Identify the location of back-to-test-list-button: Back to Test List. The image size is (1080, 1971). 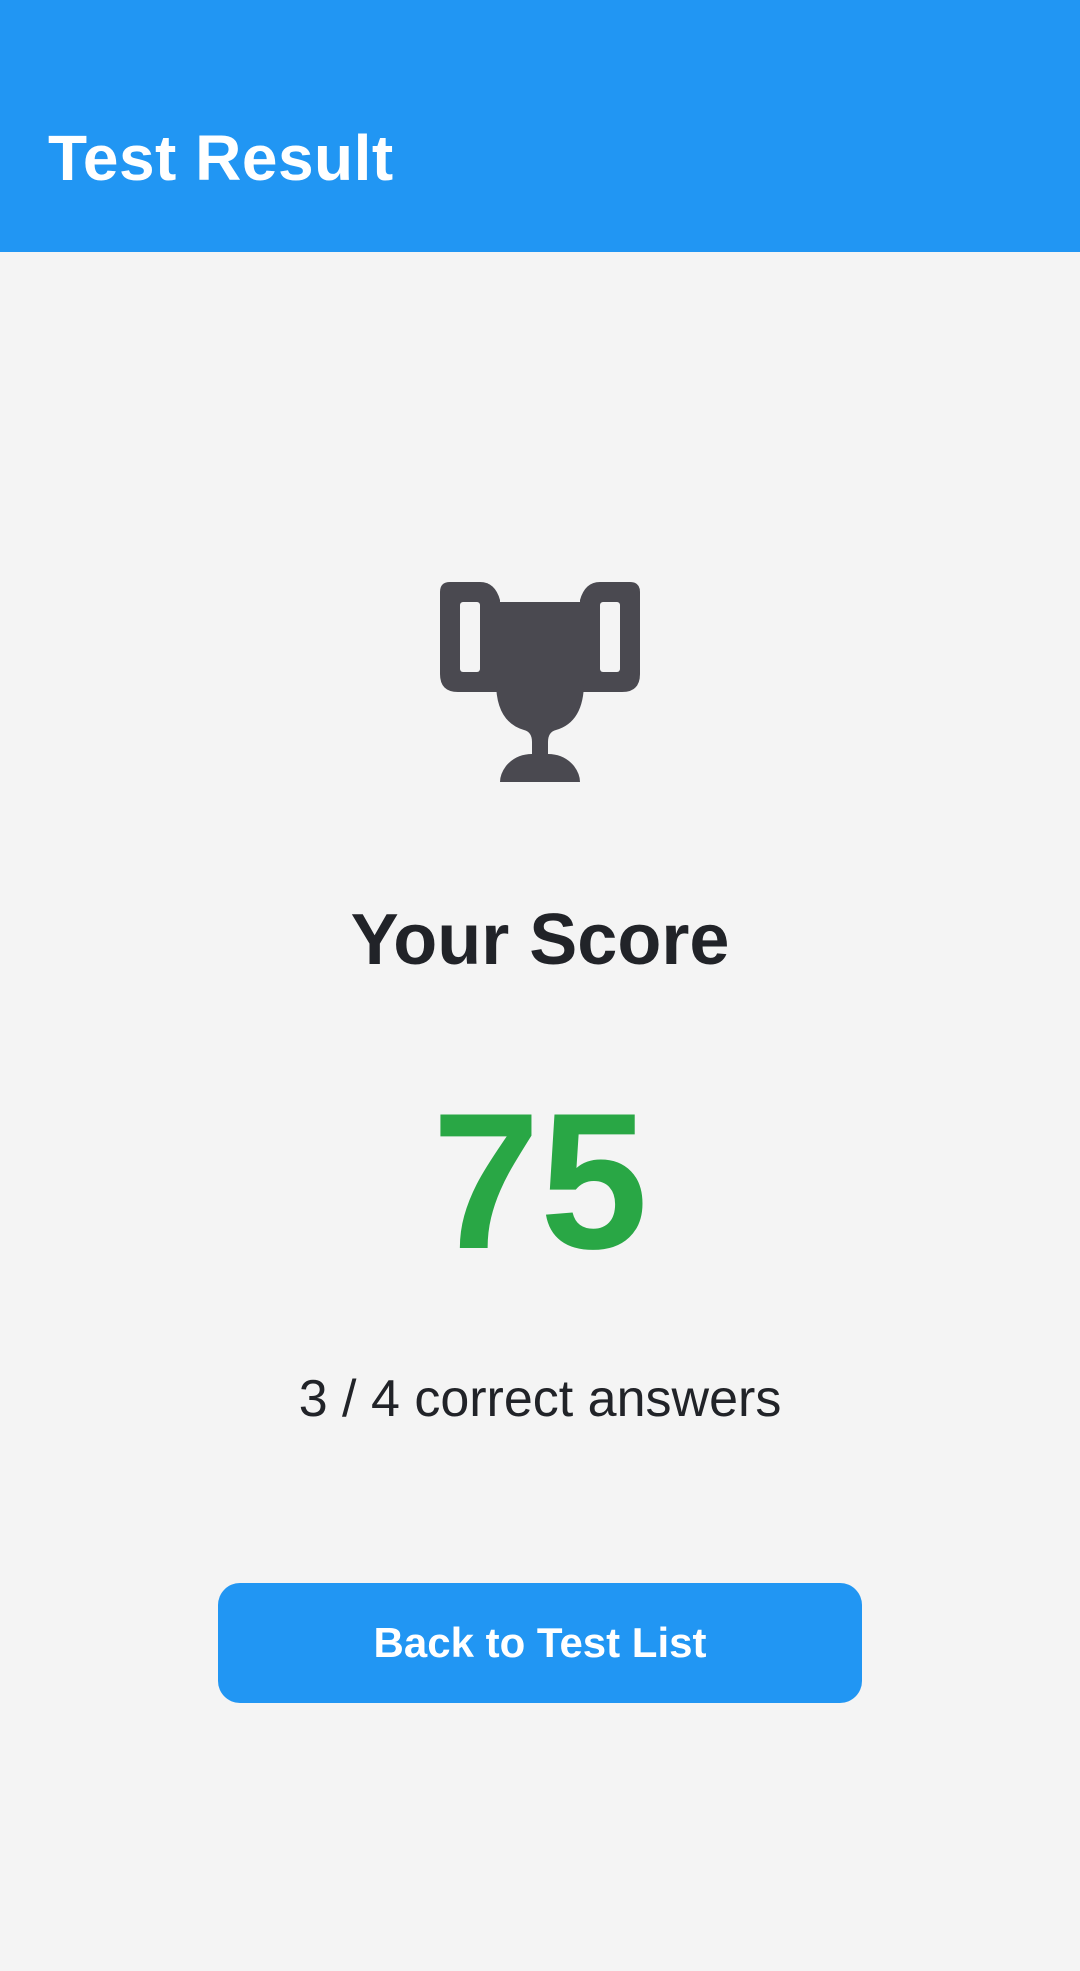
(540, 1643).